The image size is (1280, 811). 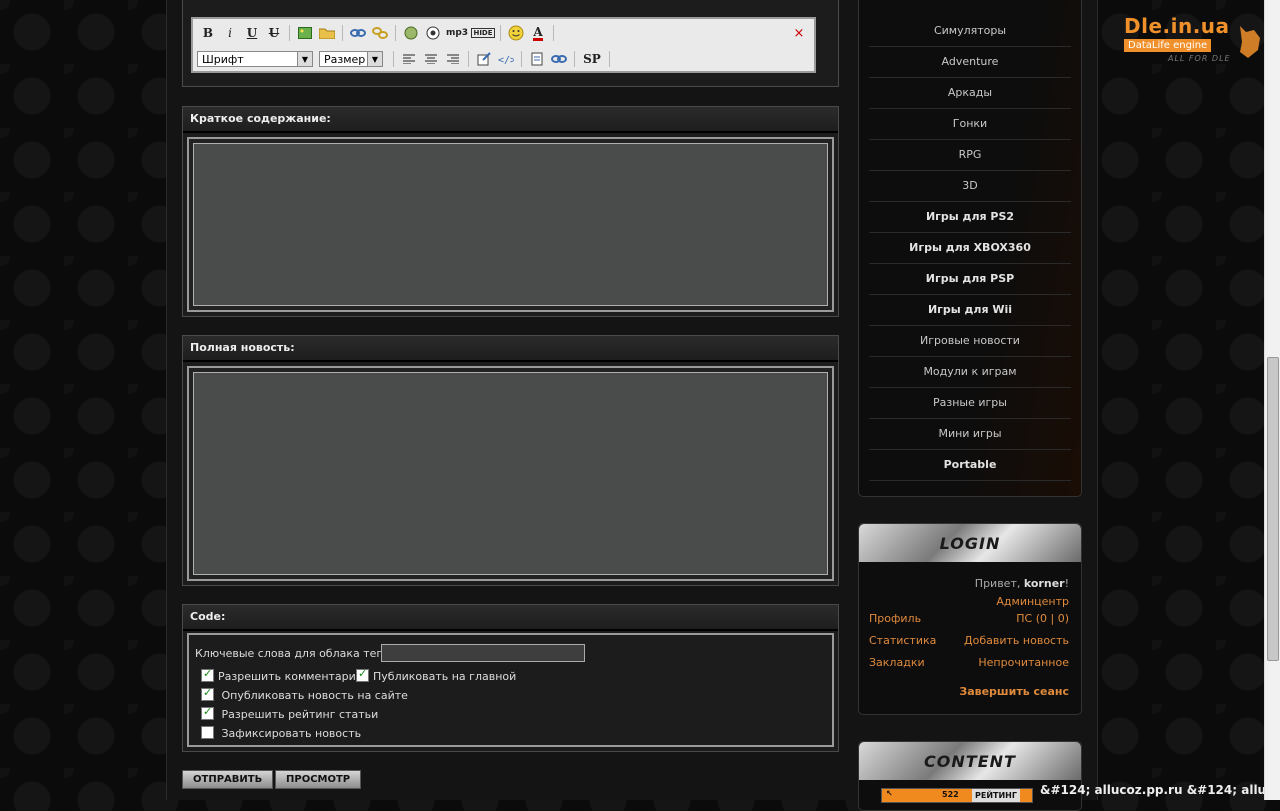 I want to click on submit-button: ОТПРАВИТЬ, so click(x=228, y=779).